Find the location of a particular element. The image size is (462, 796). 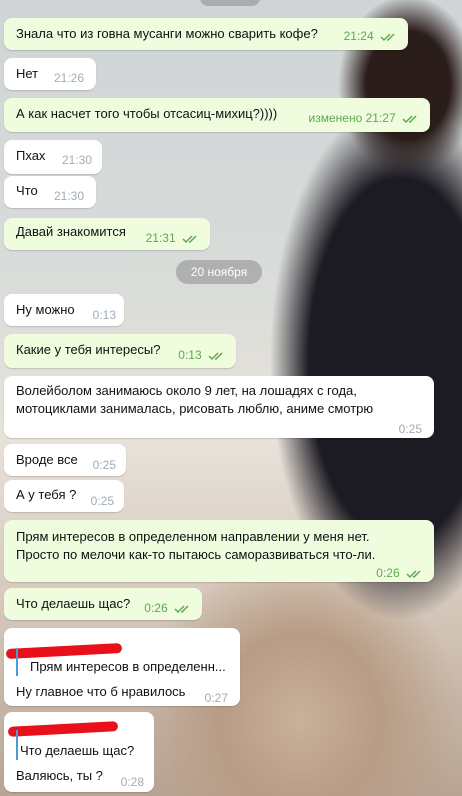

reply-quote: Что делаешь щас? is located at coordinates (75, 745).